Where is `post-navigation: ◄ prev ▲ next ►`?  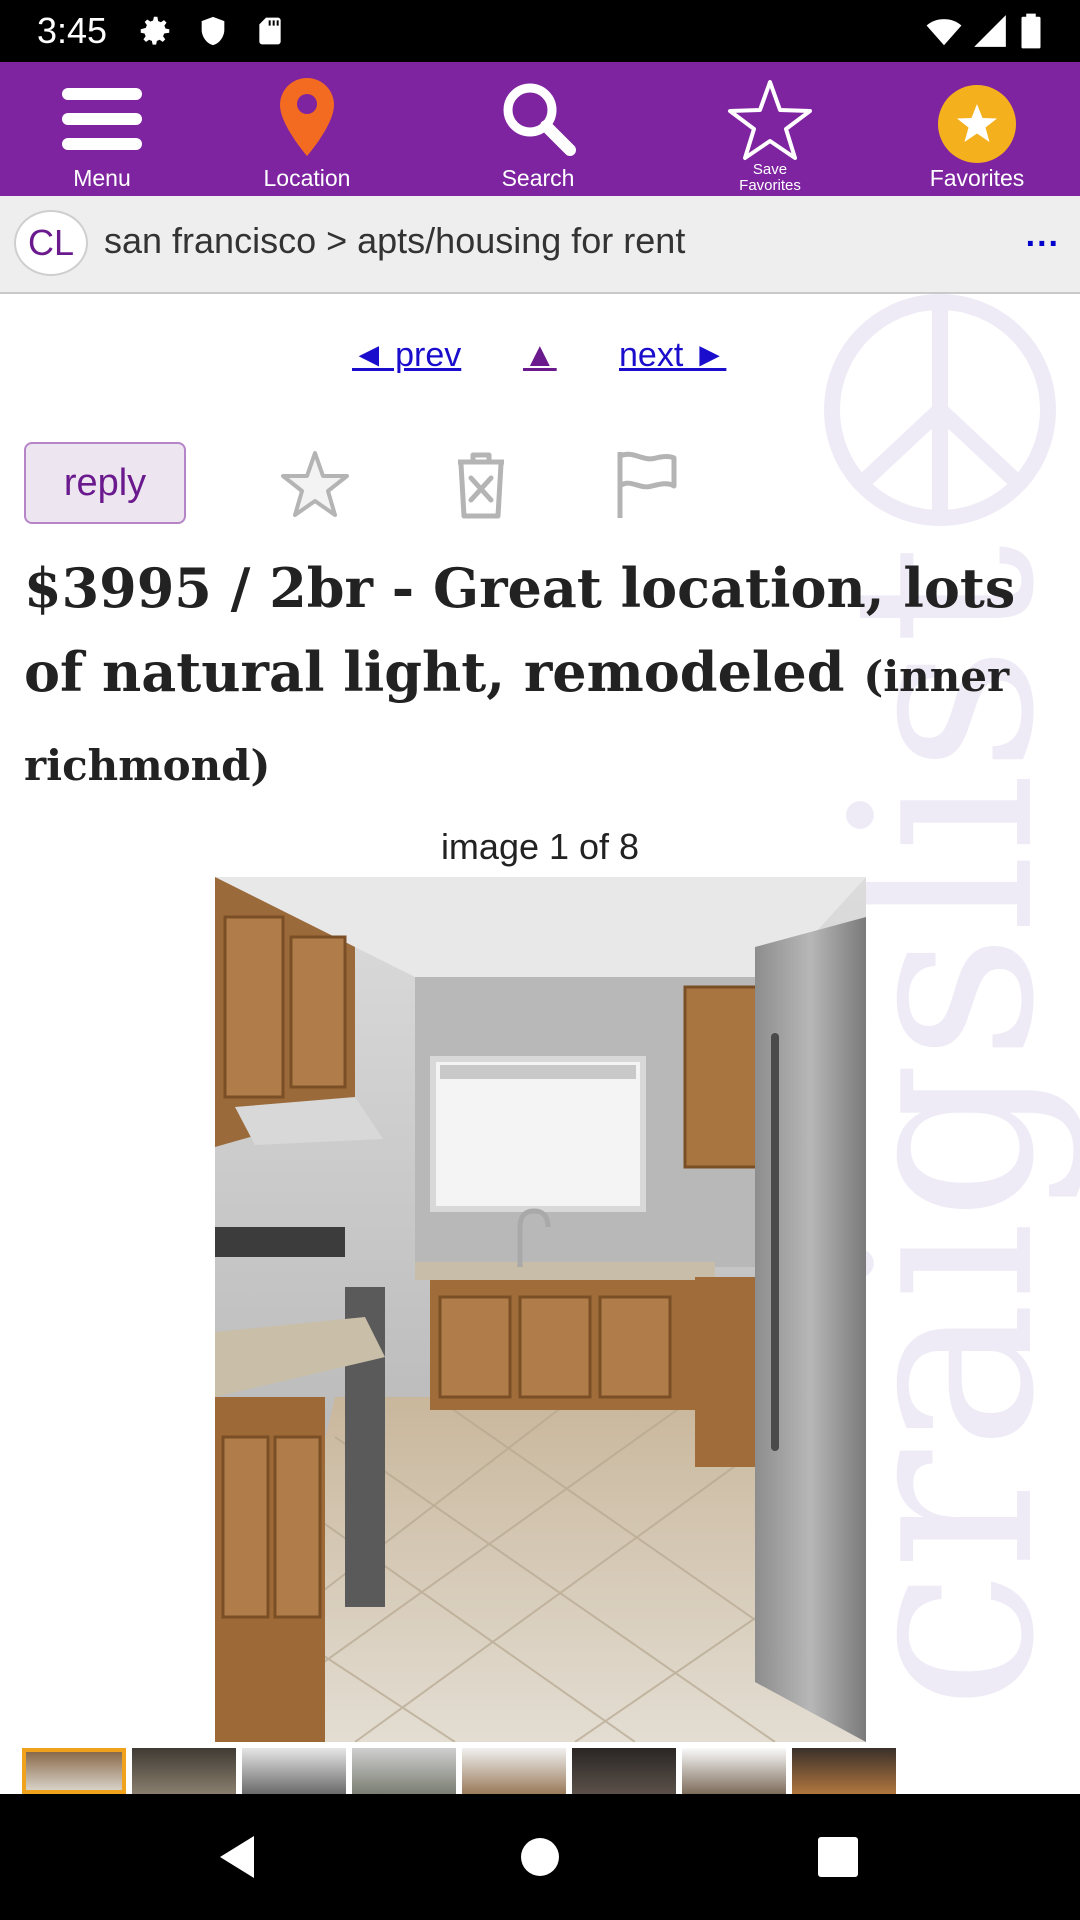
post-navigation: ◄ prev ▲ next ► is located at coordinates (540, 361).